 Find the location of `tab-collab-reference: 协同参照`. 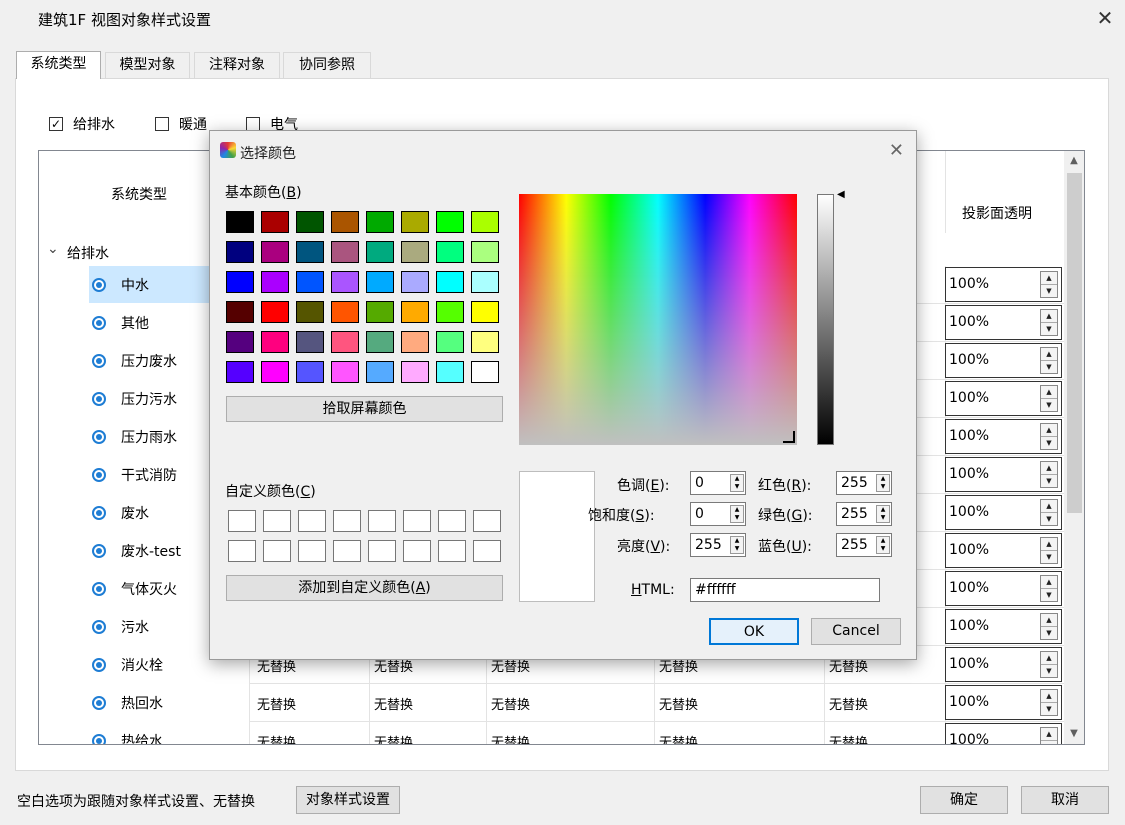

tab-collab-reference: 协同参照 is located at coordinates (327, 65).